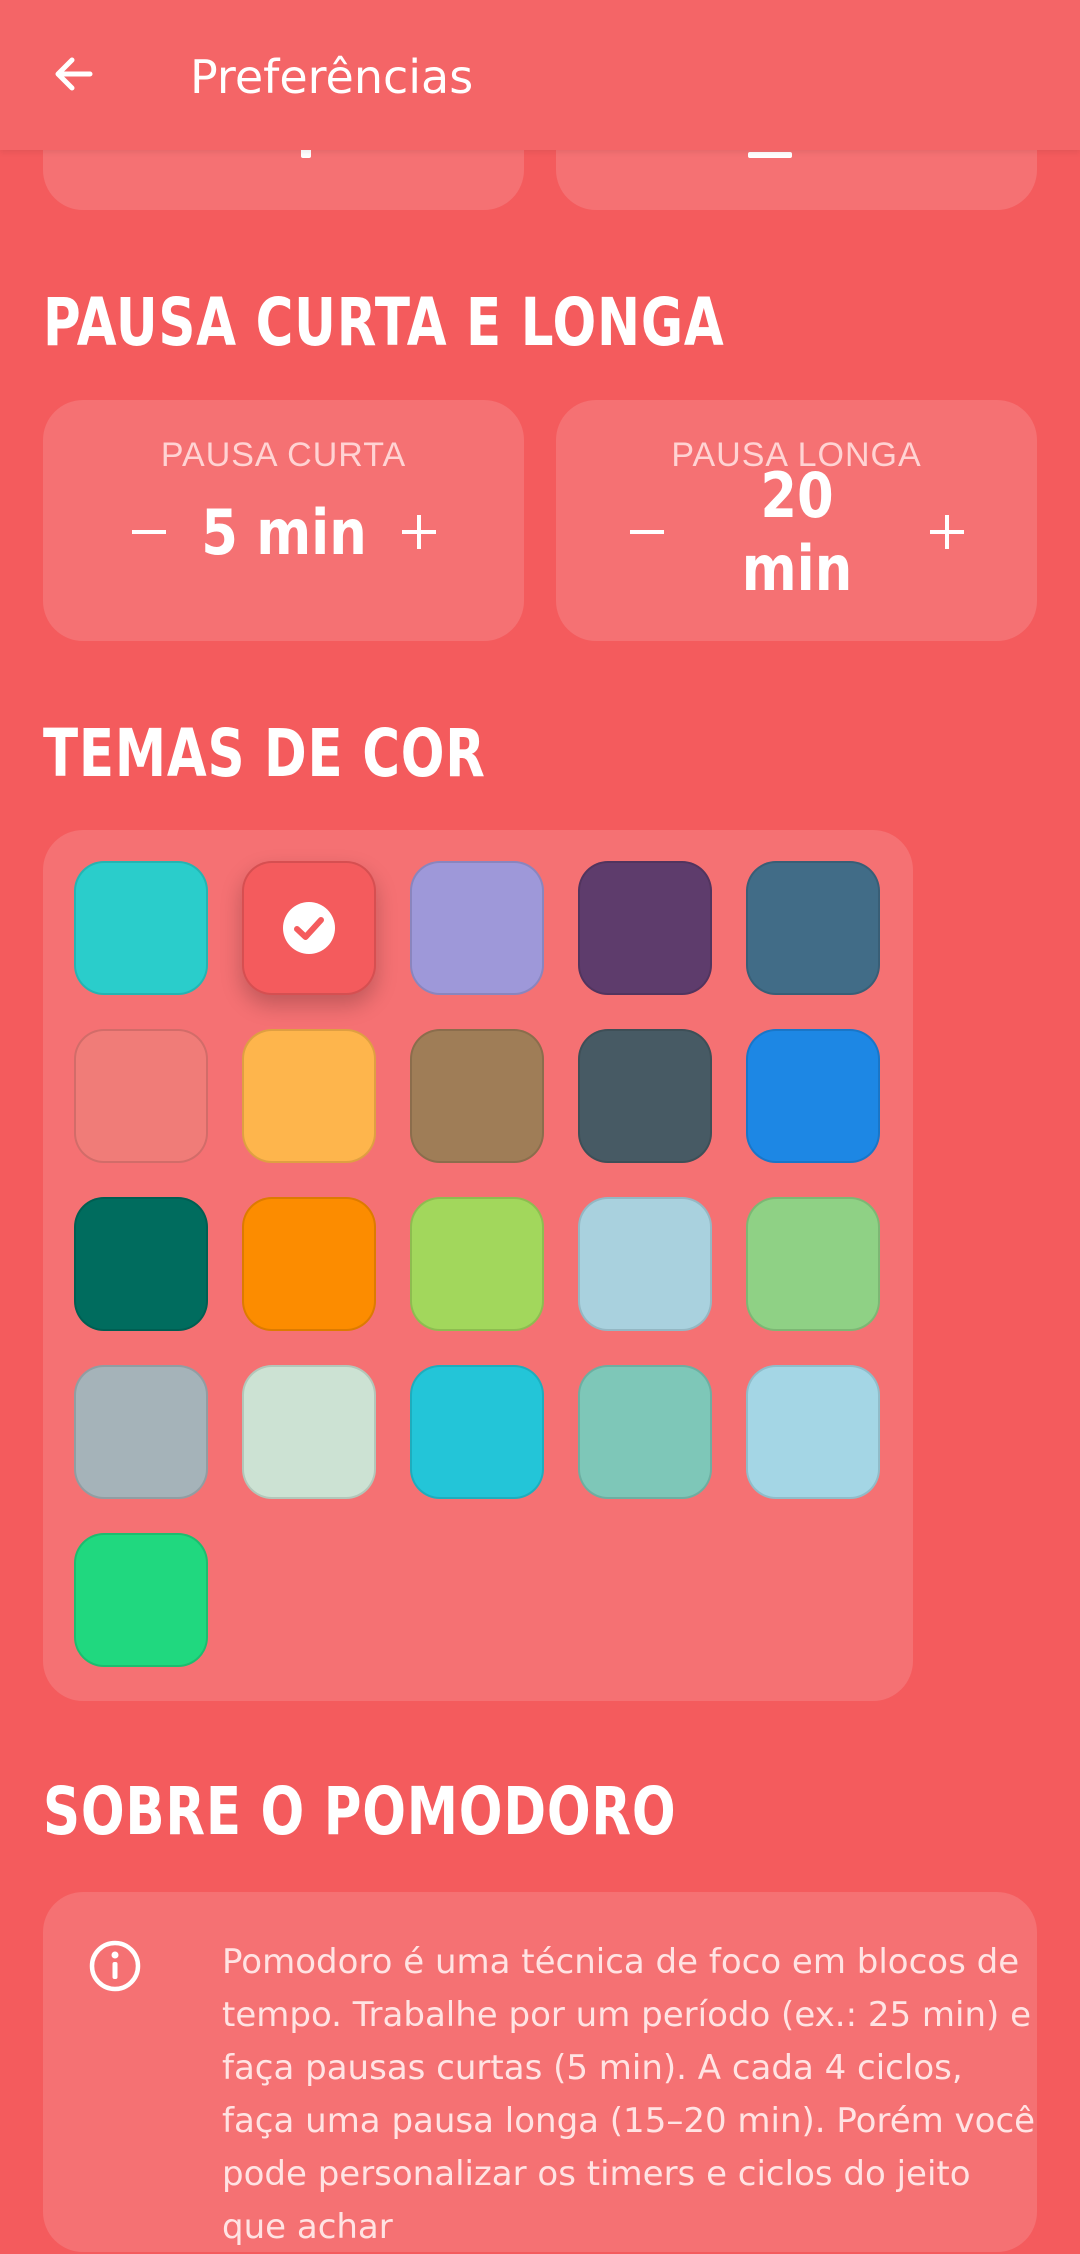 The height and width of the screenshot is (2254, 1080). Describe the element at coordinates (283, 455) in the screenshot. I see `short-break-label: PAUSA CURTA` at that location.